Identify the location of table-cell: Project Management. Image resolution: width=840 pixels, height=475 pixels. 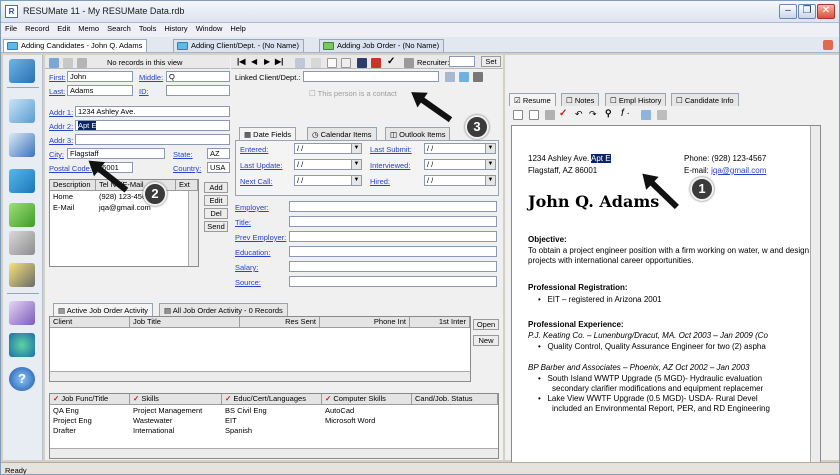
(176, 411).